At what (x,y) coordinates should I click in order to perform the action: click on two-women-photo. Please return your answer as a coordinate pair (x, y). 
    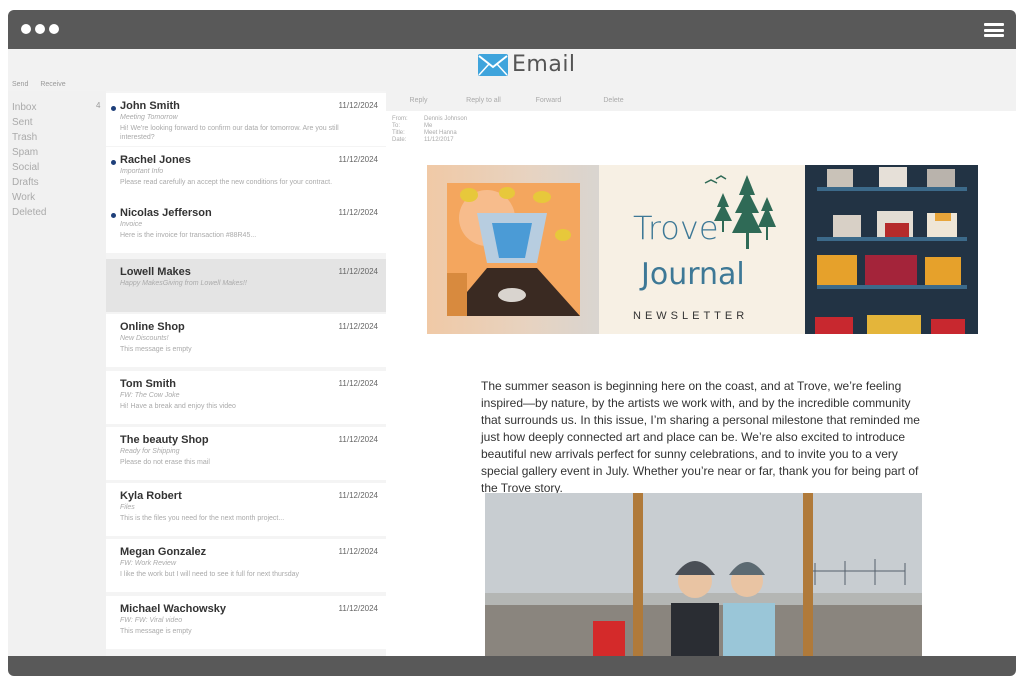
    Looking at the image, I should click on (703, 574).